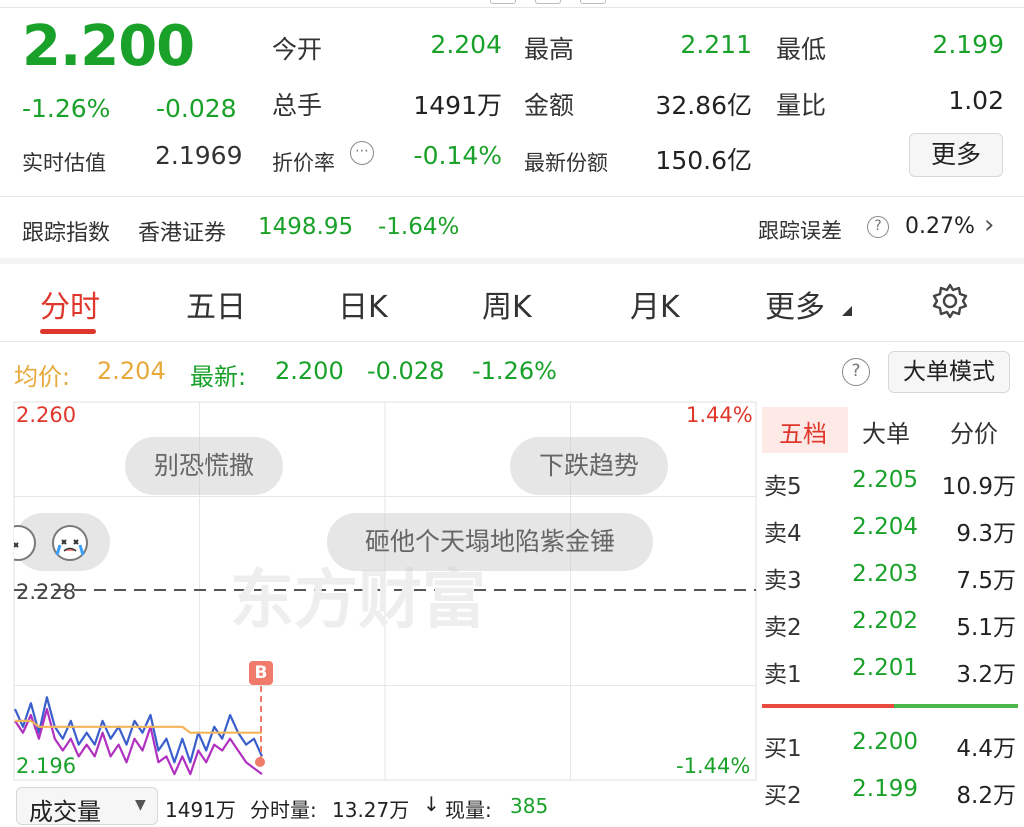 The height and width of the screenshot is (827, 1024). What do you see at coordinates (713, 766) in the screenshot?
I see `pct-axis-bottom-label: -1.44%` at bounding box center [713, 766].